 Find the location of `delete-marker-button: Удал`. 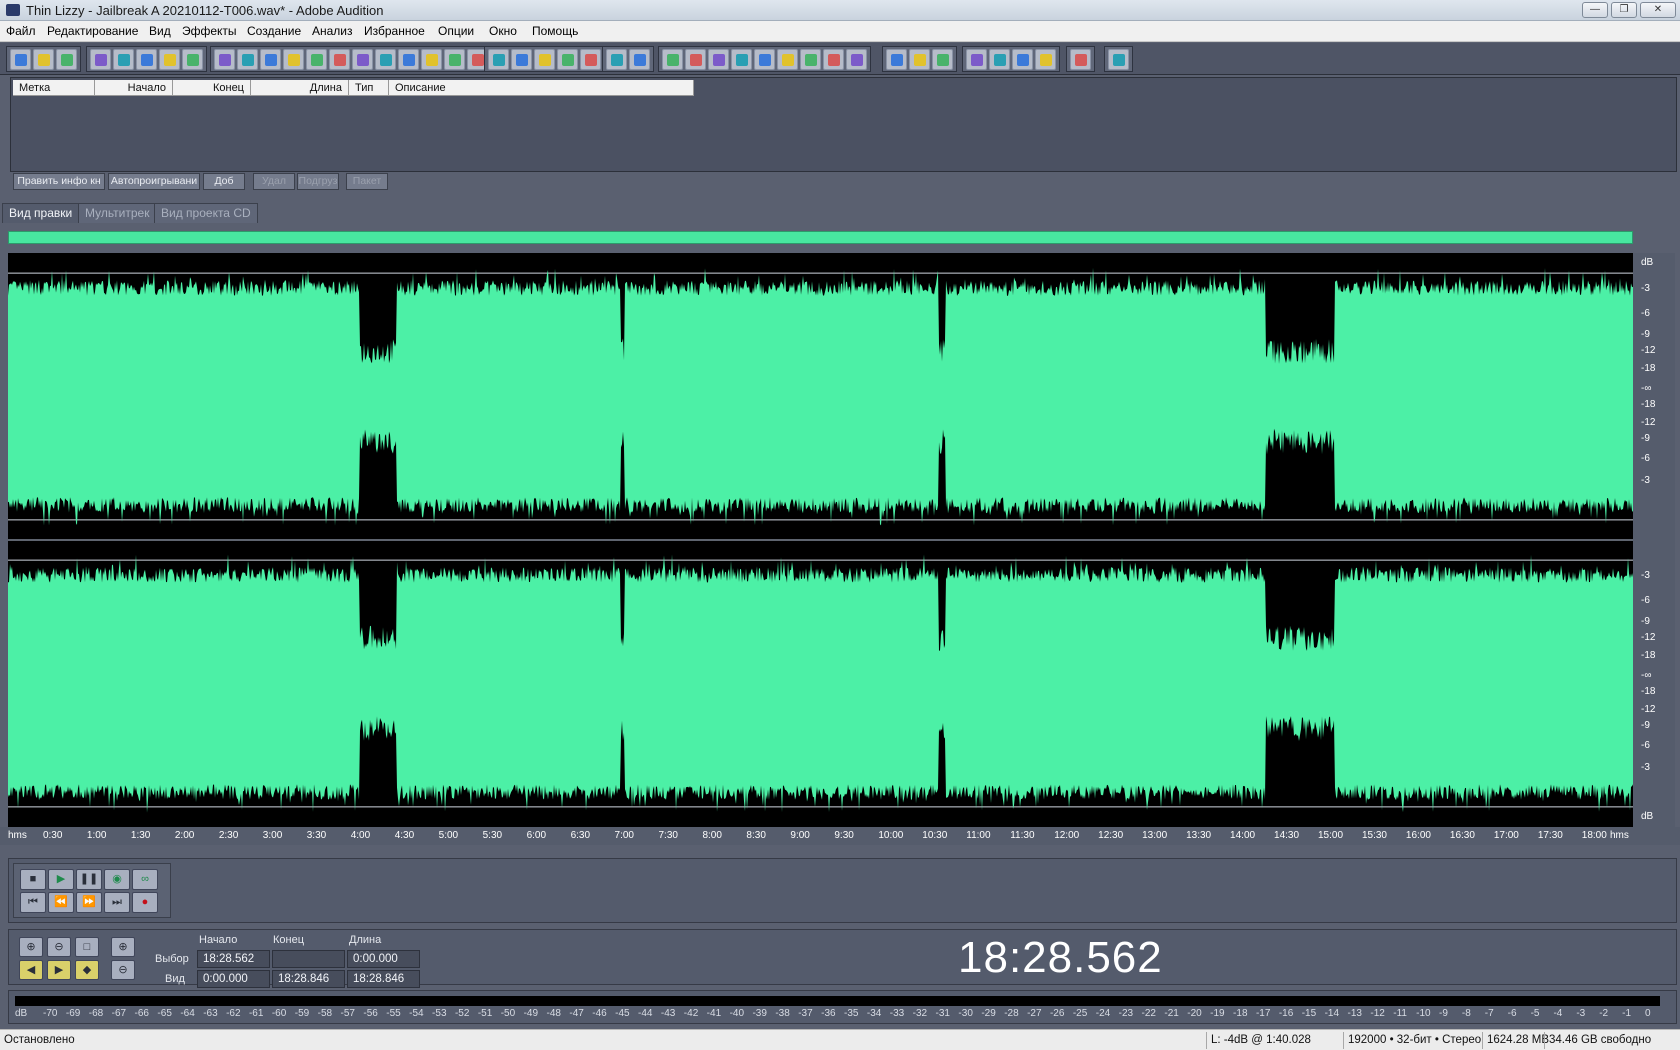

delete-marker-button: Удал is located at coordinates (274, 181).